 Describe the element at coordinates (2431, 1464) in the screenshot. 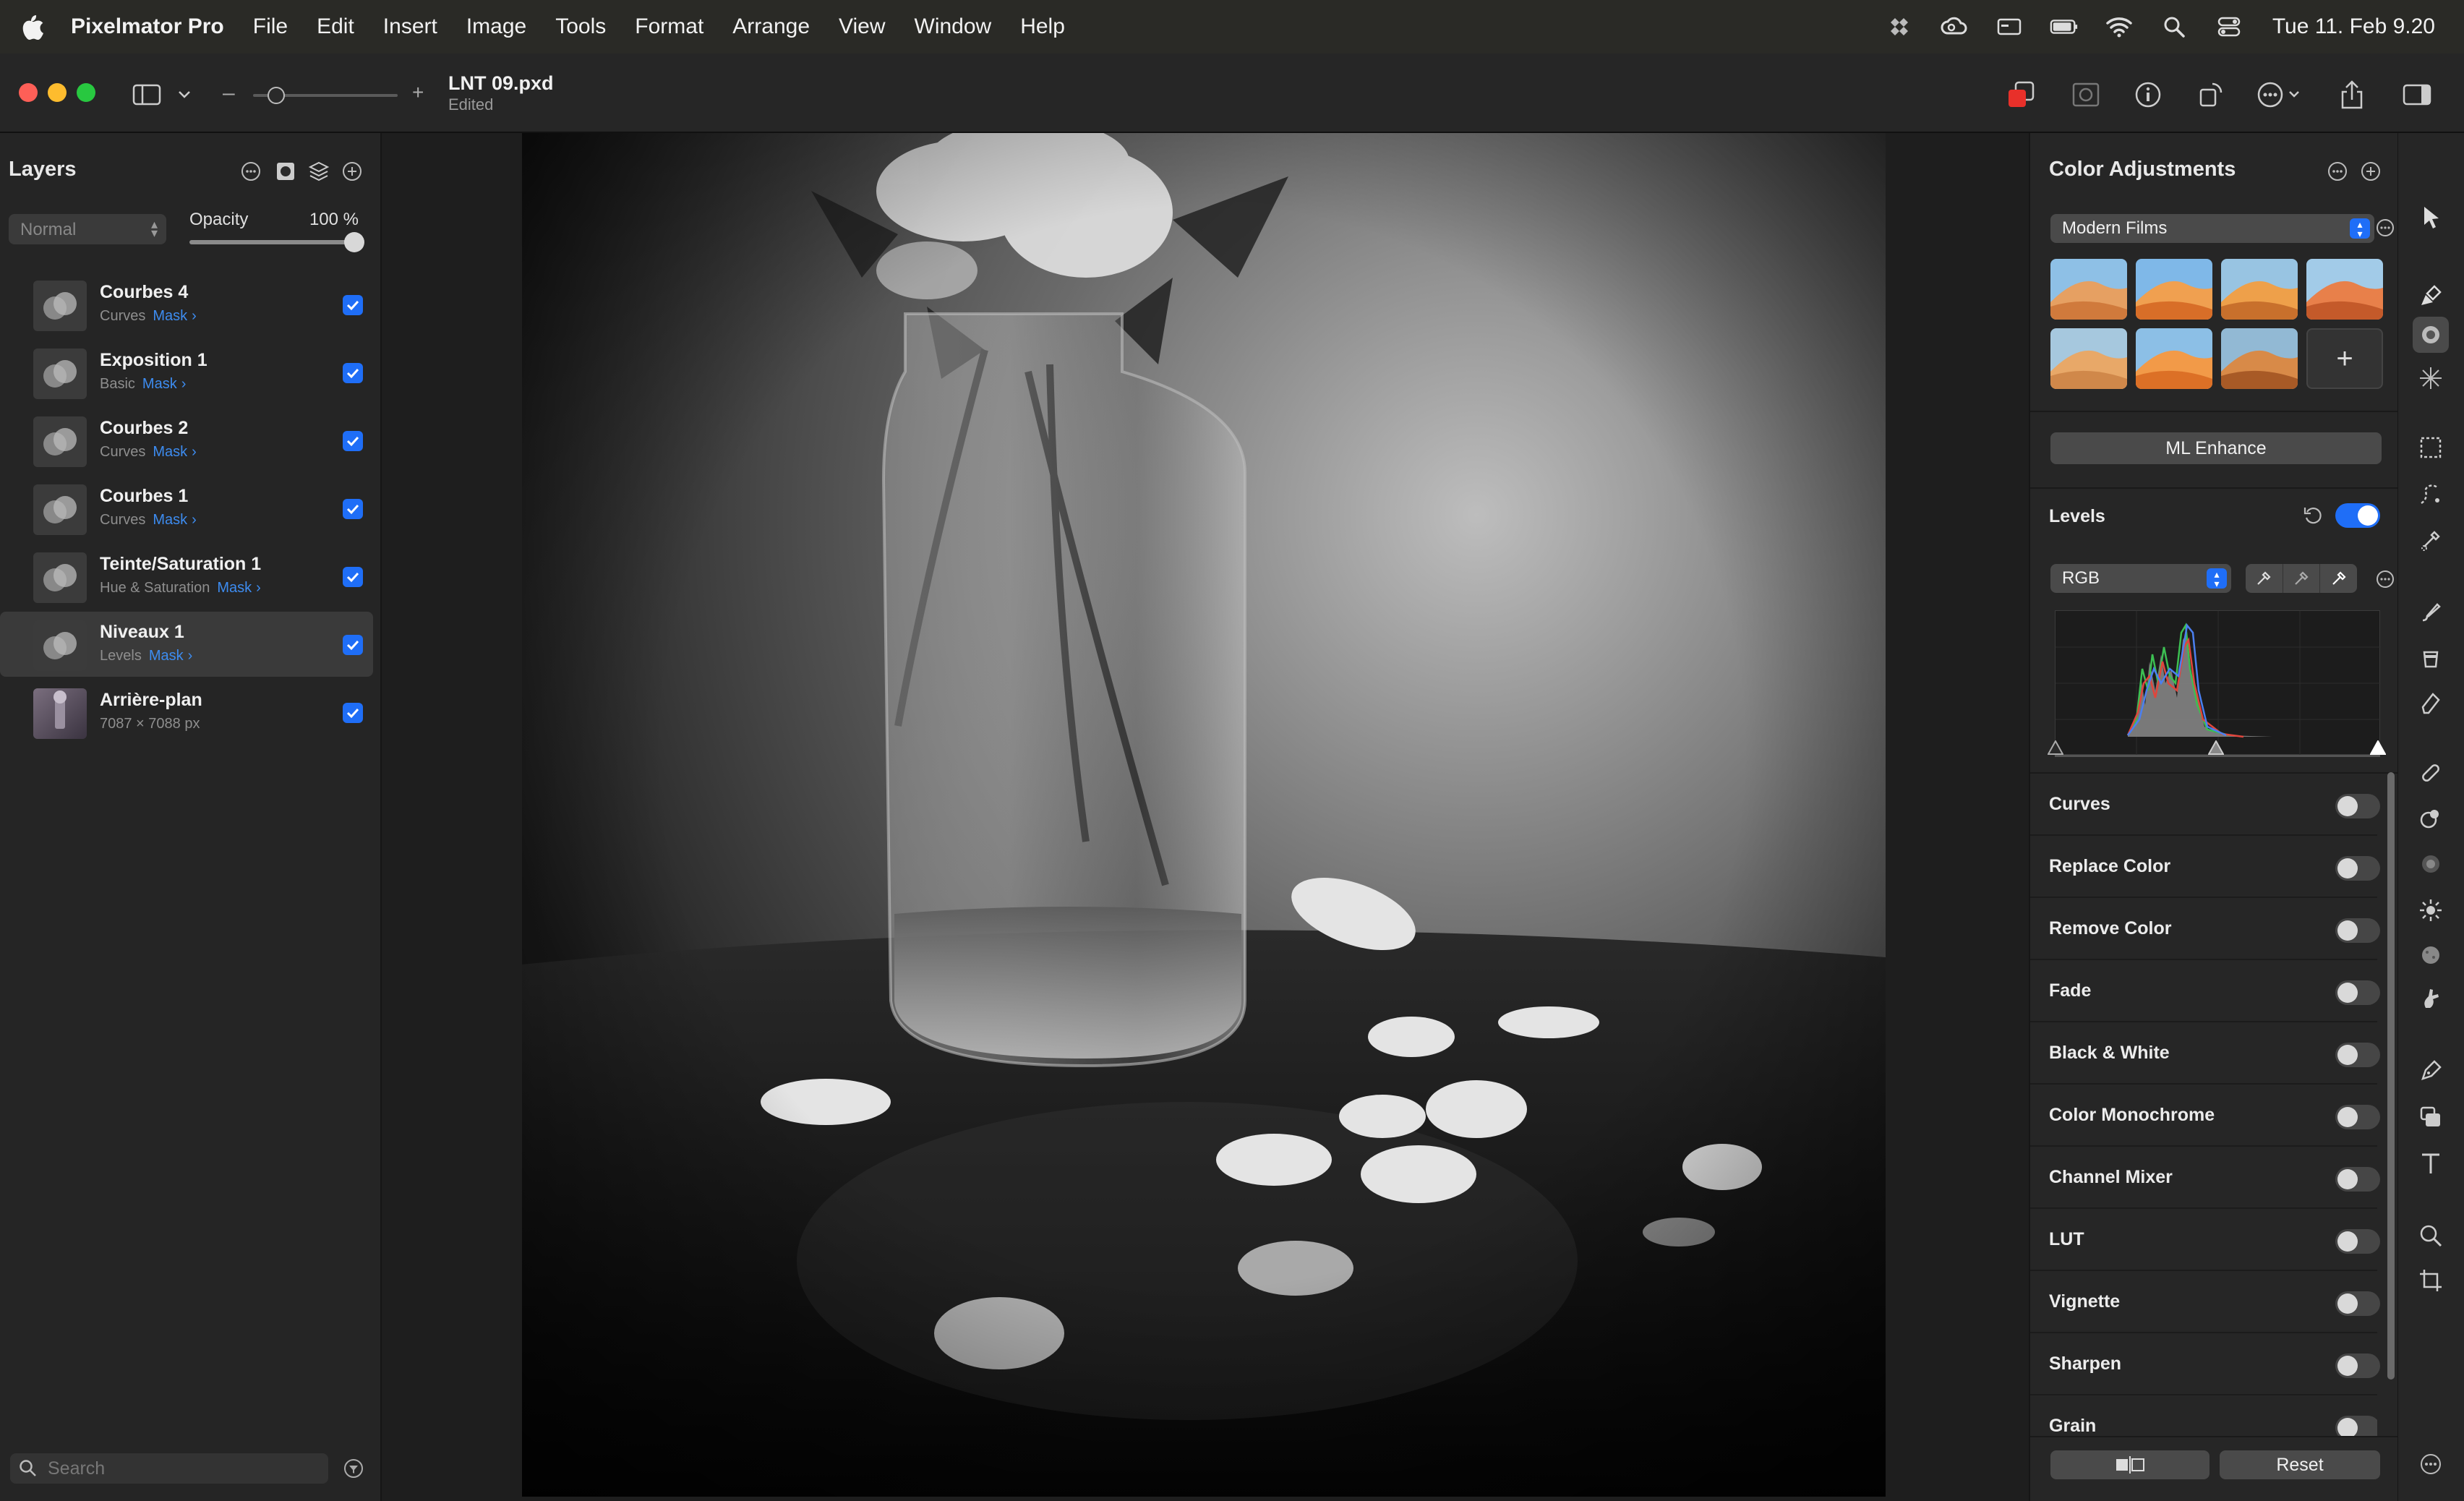

I see `more-tools-icon` at that location.